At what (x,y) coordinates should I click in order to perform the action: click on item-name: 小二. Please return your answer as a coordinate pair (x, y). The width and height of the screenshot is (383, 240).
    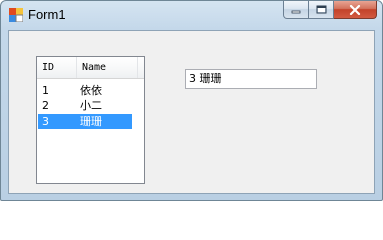
    Looking at the image, I should click on (91, 105).